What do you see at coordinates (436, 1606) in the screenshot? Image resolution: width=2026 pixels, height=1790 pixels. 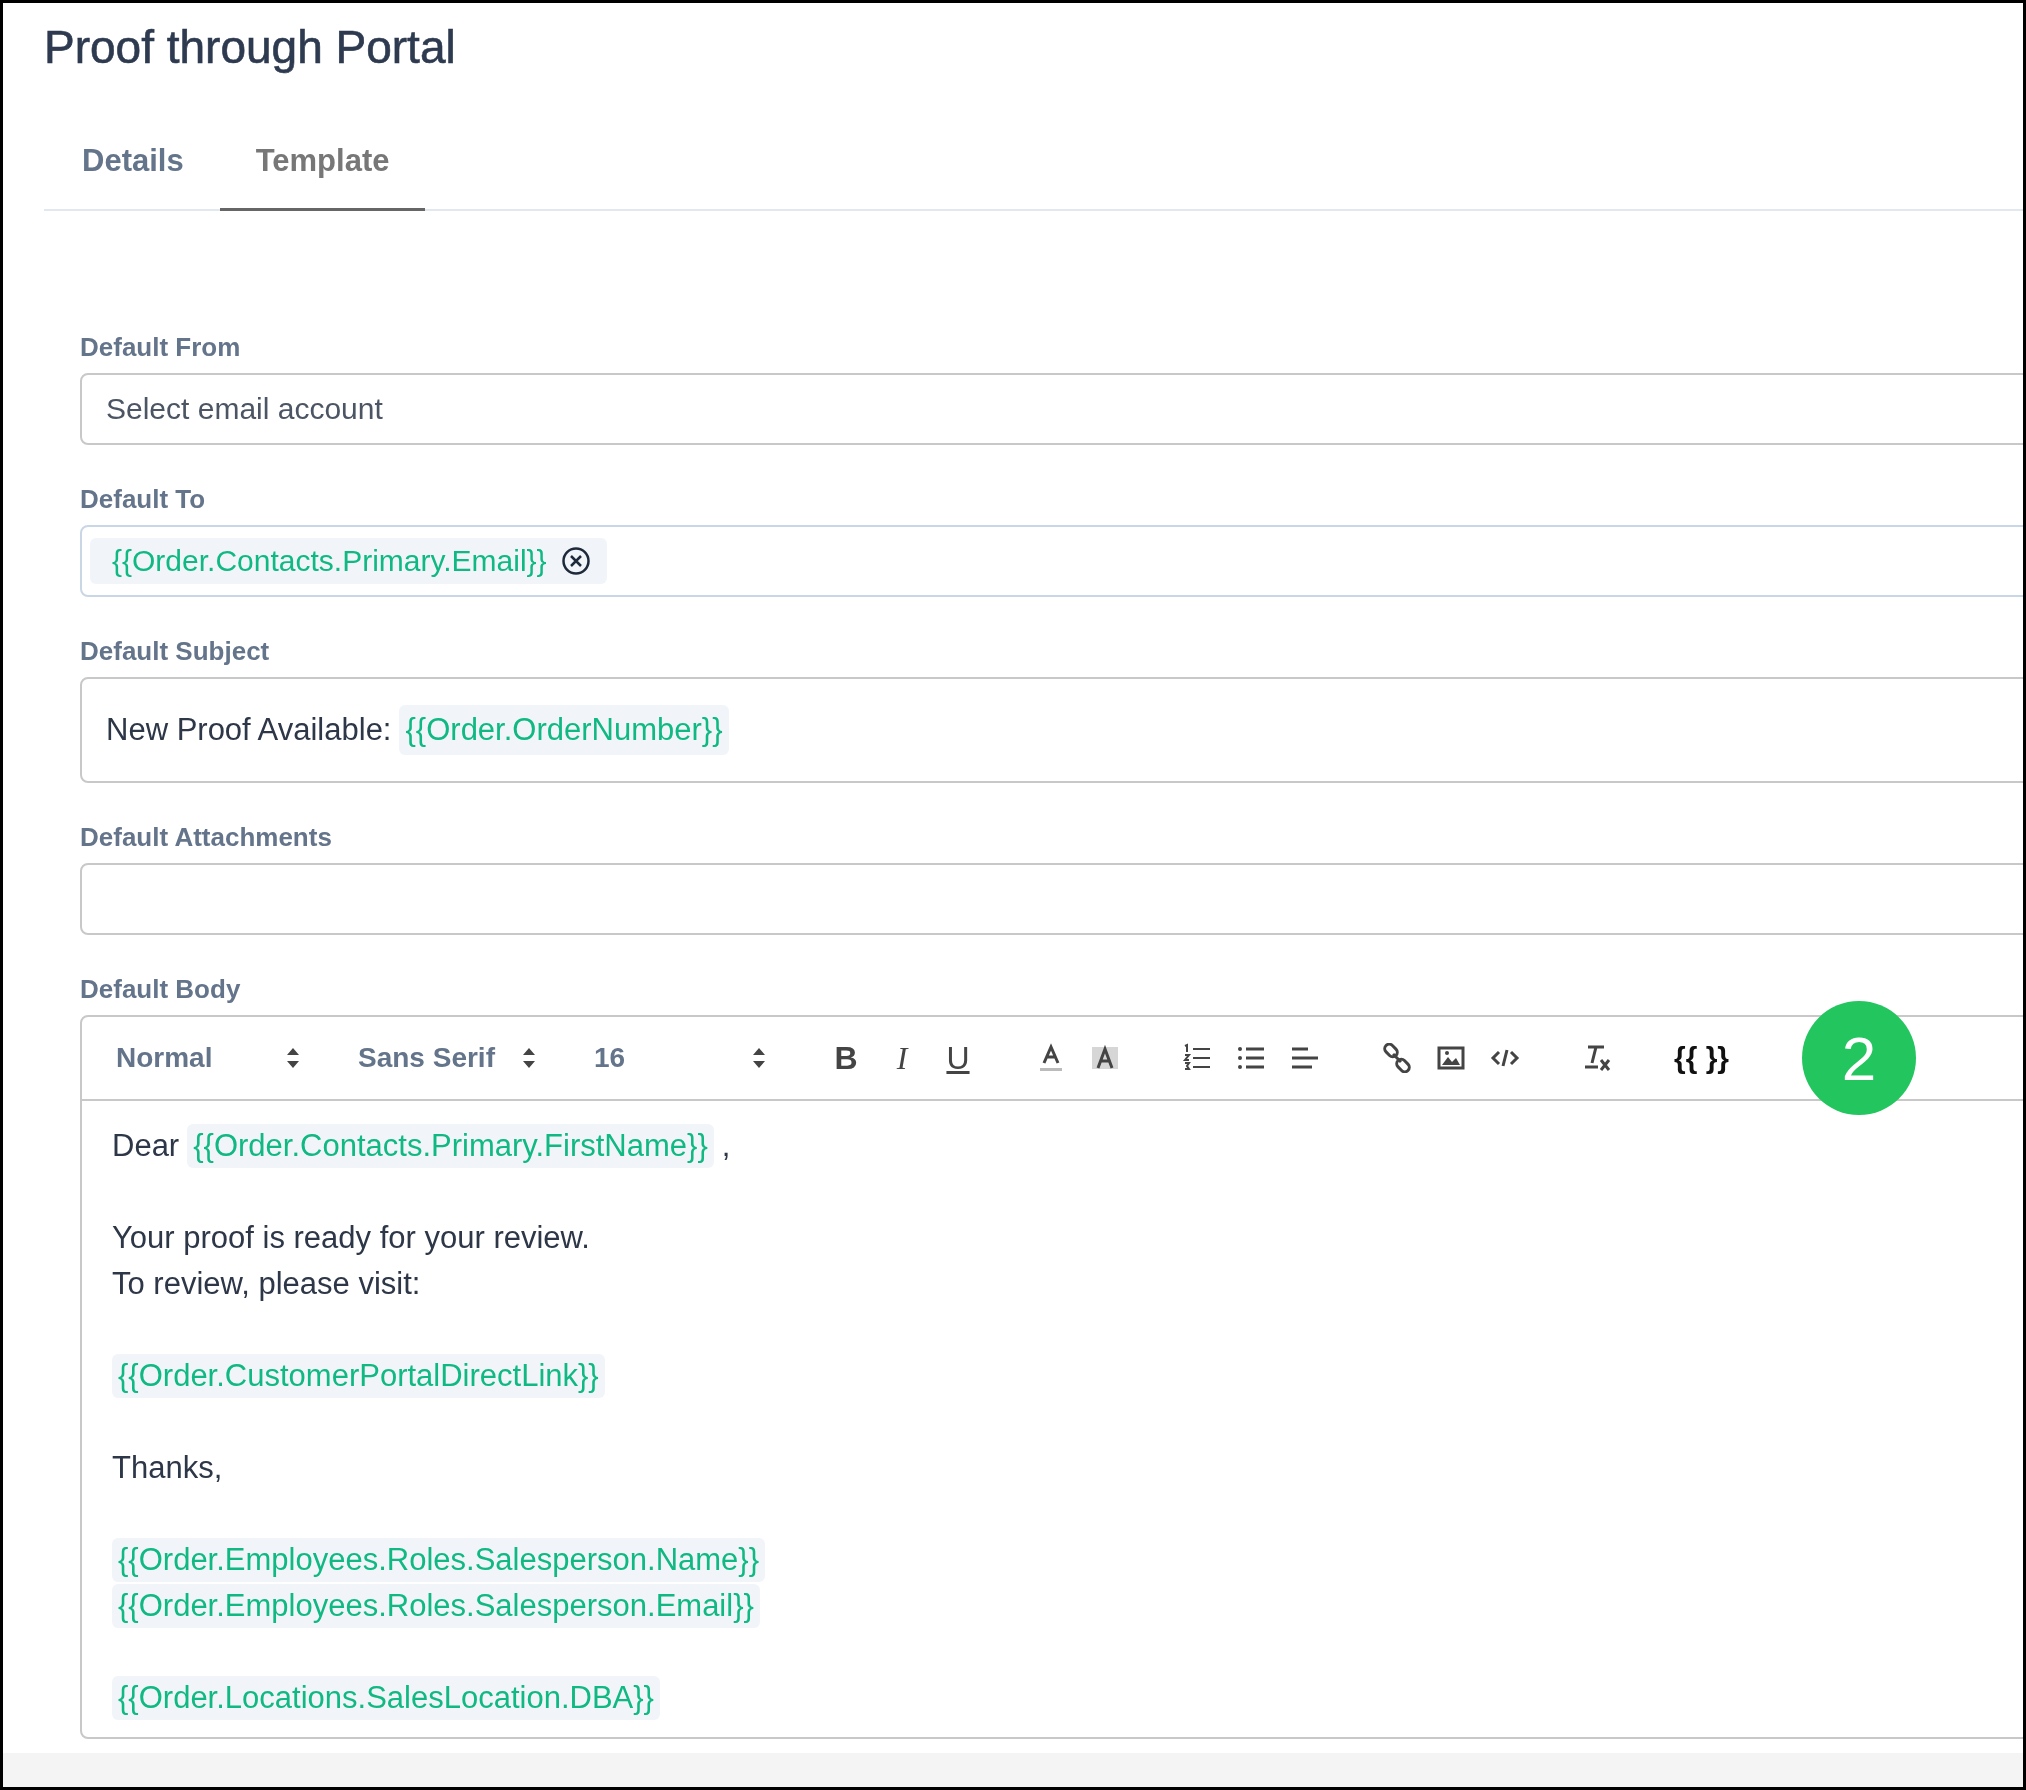 I see `merge-tag: {{Order.Employees.Roles.Salesperson.Email}}` at bounding box center [436, 1606].